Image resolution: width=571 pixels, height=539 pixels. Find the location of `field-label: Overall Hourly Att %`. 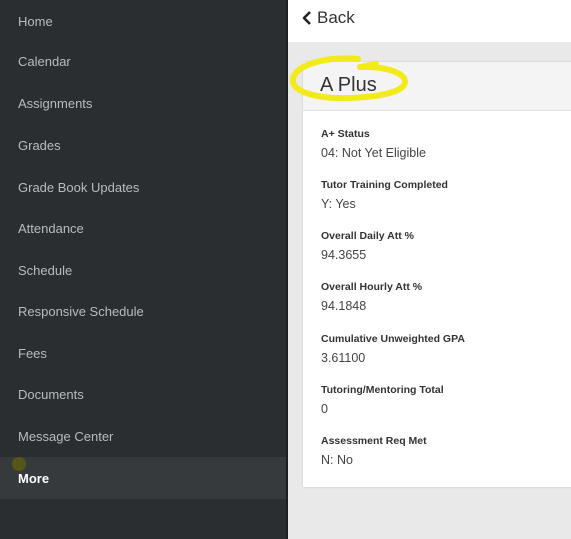

field-label: Overall Hourly Att % is located at coordinates (372, 287).